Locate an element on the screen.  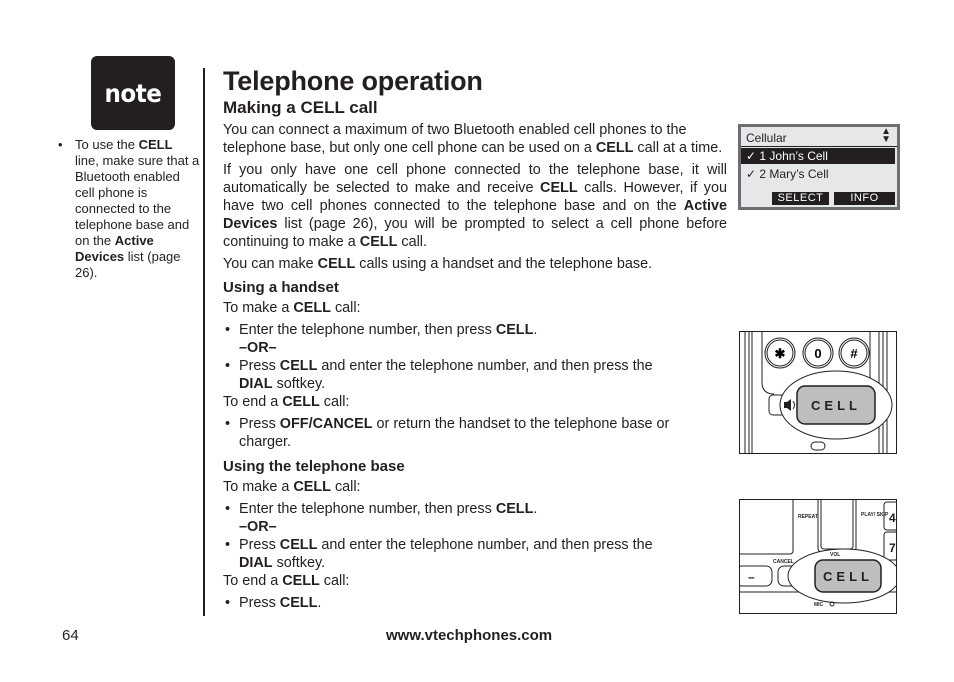
key-7: 7 is located at coordinates (892, 548).